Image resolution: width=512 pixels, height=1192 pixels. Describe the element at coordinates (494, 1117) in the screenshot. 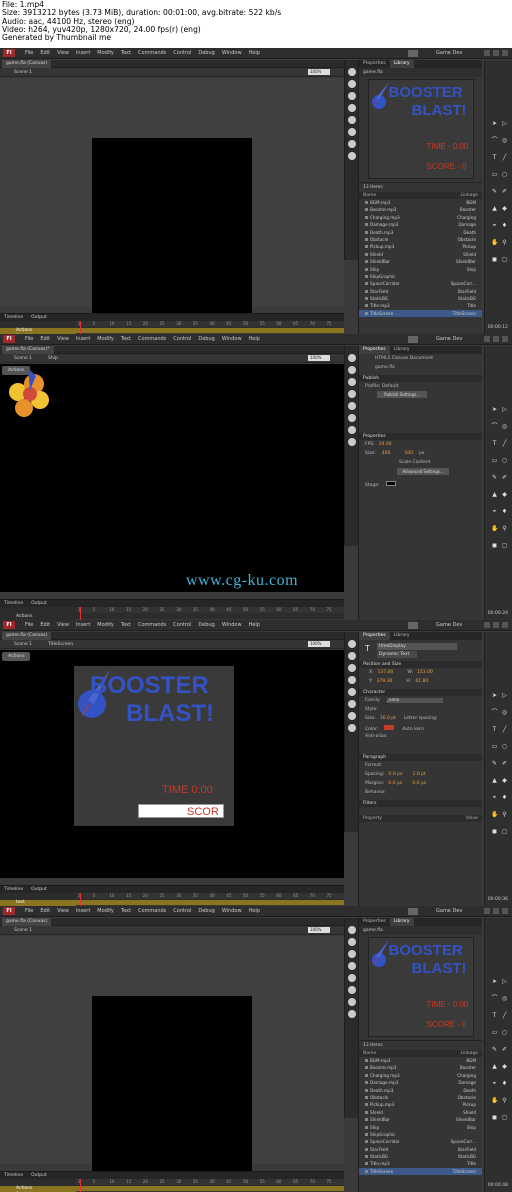

I see `stroke-color-icon: ◼` at that location.